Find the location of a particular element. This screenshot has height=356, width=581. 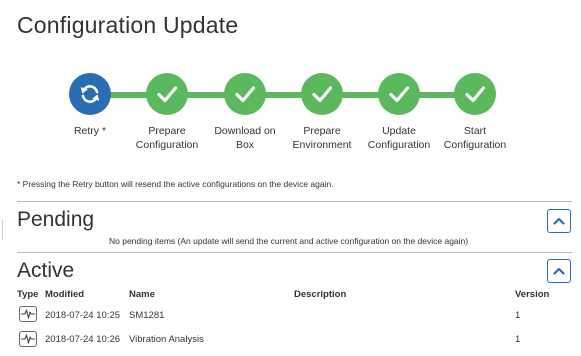

refresh-icon is located at coordinates (90, 94).